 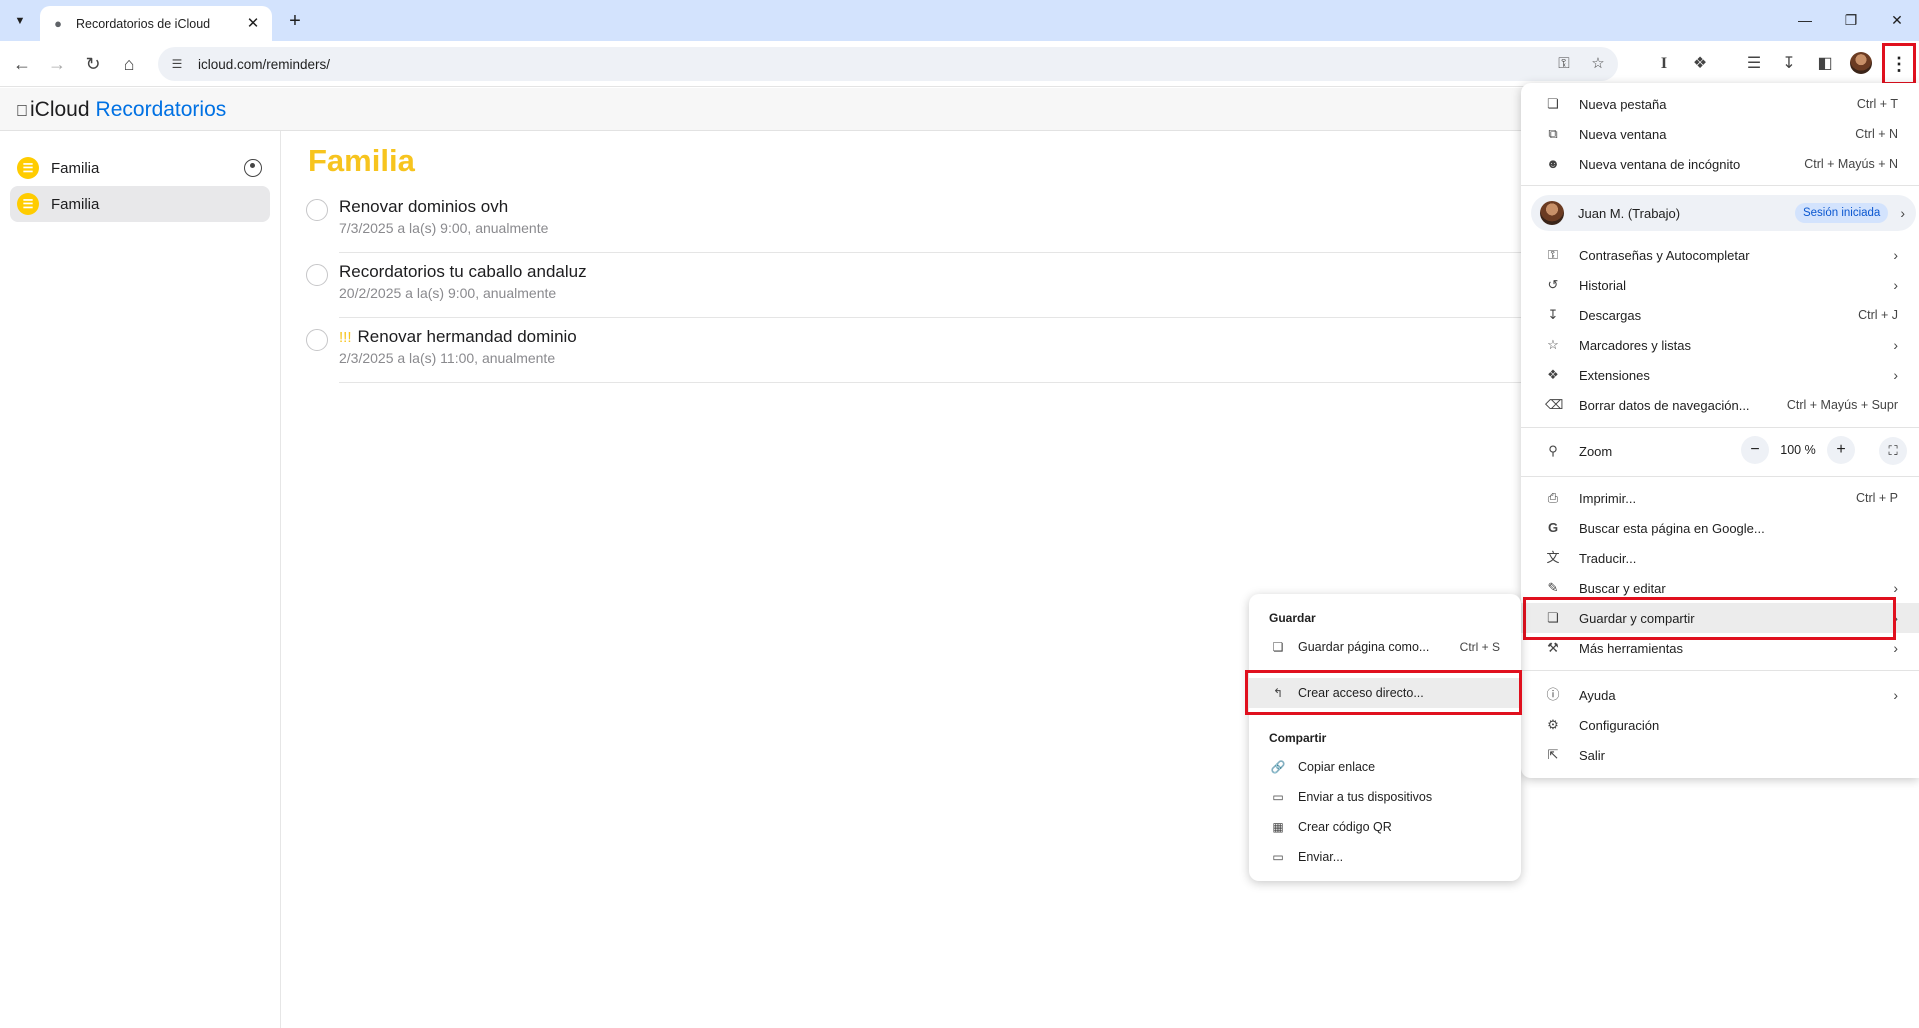 What do you see at coordinates (140, 579) in the screenshot?
I see `sidebar: ☰ Familia ☰ Familia` at bounding box center [140, 579].